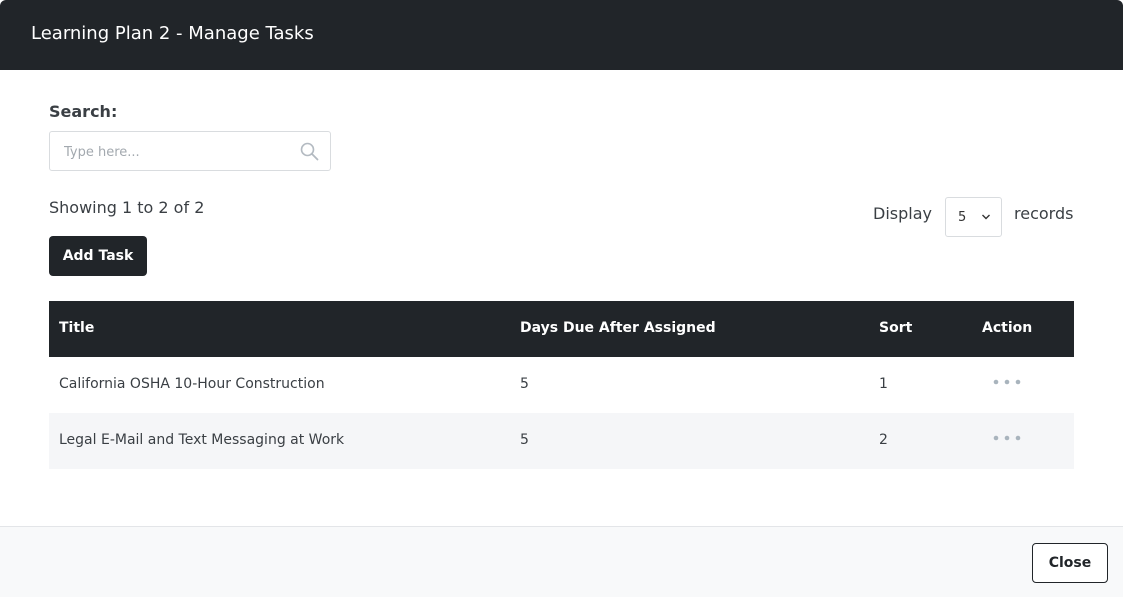 The width and height of the screenshot is (1123, 597). What do you see at coordinates (172, 33) in the screenshot?
I see `modal-title: Learning Plan 2 - Manage Tasks` at bounding box center [172, 33].